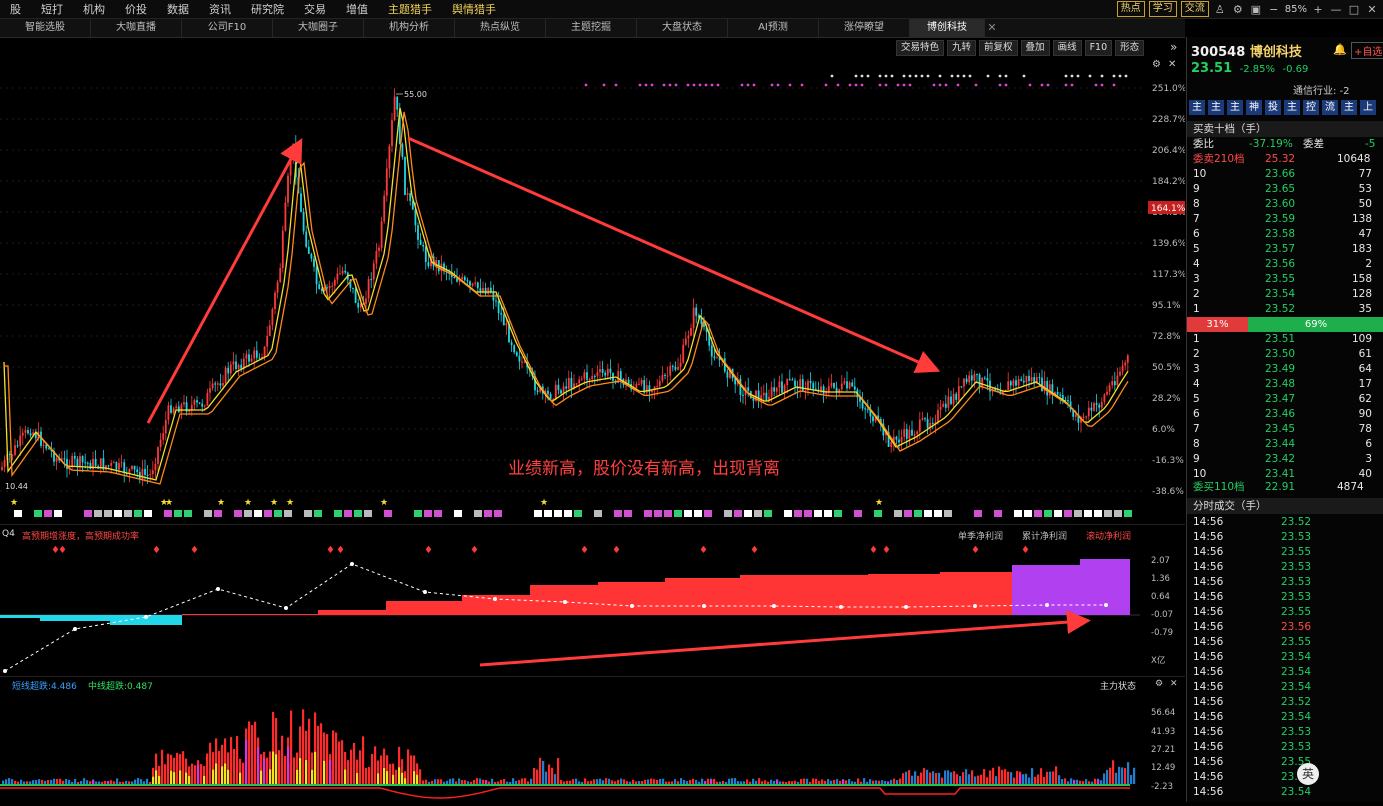 The width and height of the screenshot is (1383, 806). I want to click on fund-button-3: 神, so click(1254, 107).